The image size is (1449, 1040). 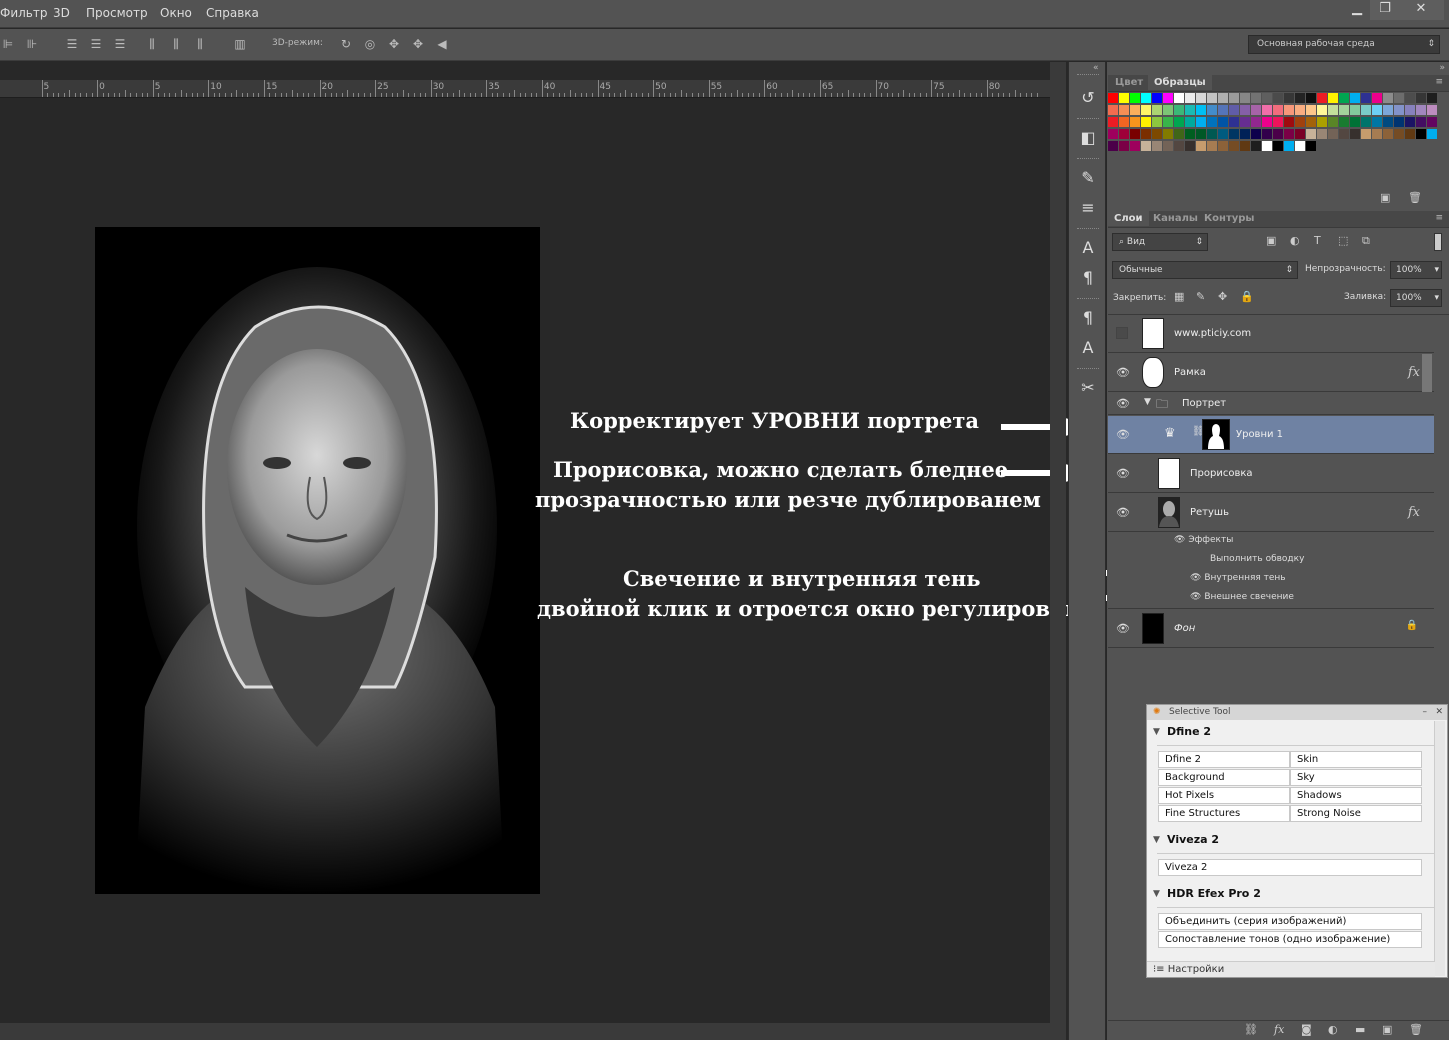 I want to click on menu-3d: 3D, so click(x=61, y=13).